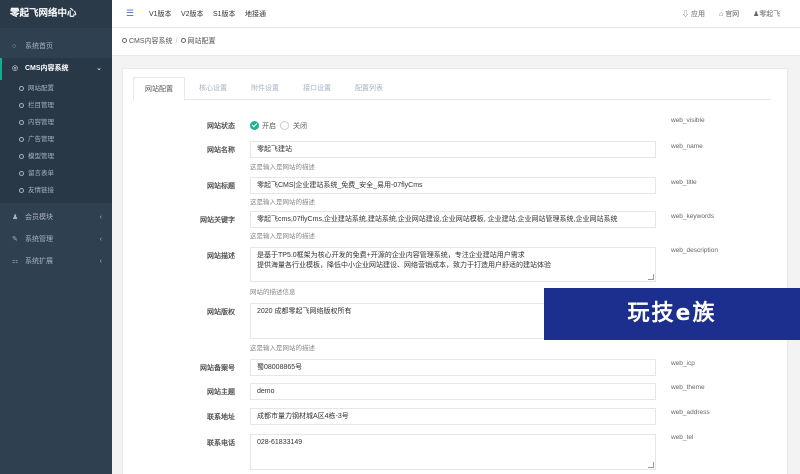  What do you see at coordinates (282, 167) in the screenshot?
I see `name-hint: 这是输入是网站的描述` at bounding box center [282, 167].